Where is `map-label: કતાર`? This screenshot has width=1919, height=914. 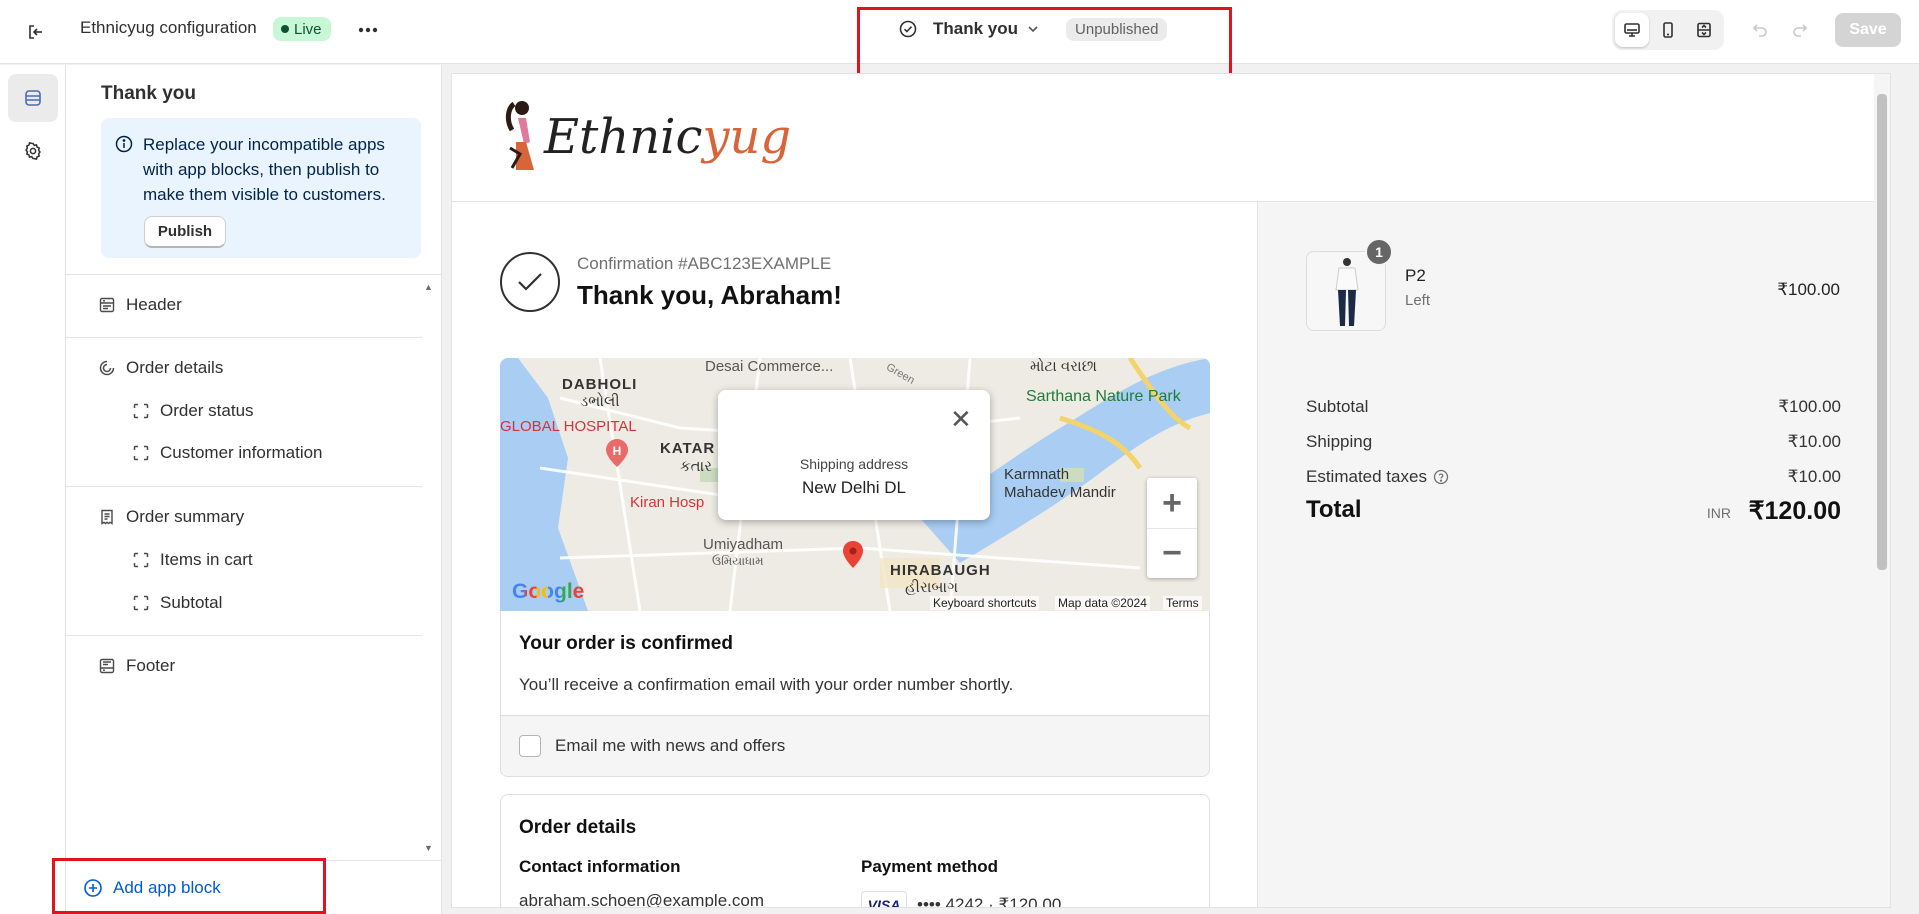 map-label: કતાર is located at coordinates (696, 466).